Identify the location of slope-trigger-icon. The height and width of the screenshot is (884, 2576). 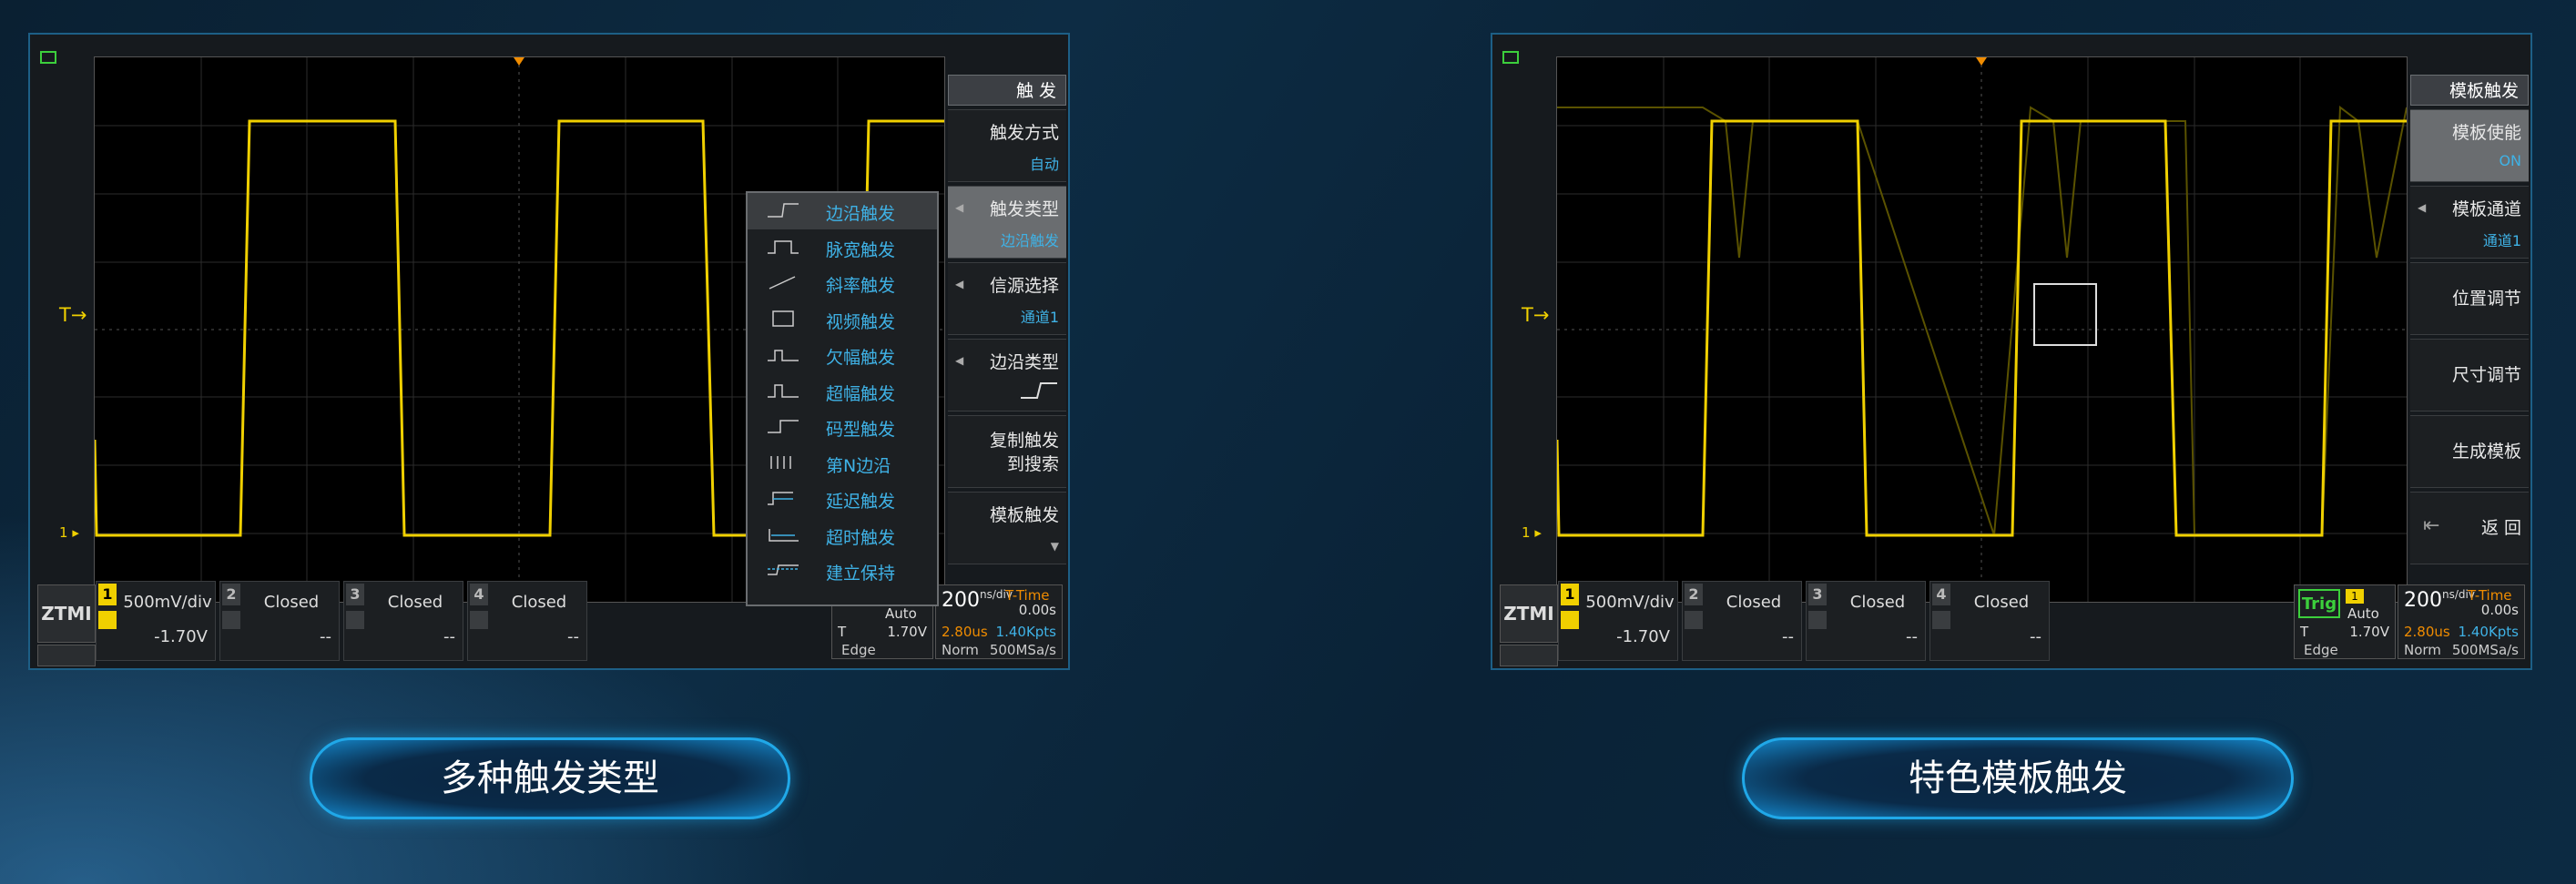
(782, 283).